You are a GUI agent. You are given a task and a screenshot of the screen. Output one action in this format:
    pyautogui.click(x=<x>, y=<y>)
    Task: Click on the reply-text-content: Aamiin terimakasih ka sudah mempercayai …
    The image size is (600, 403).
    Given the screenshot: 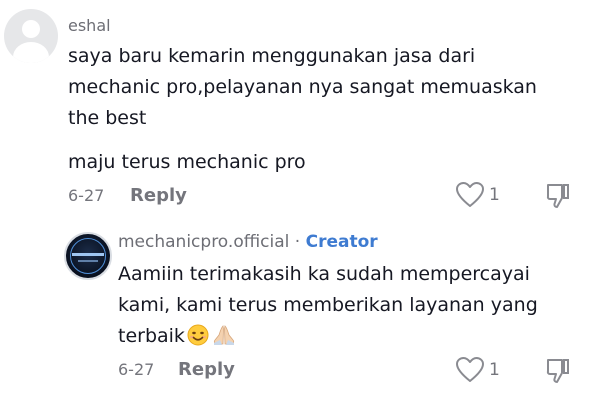 What is the action you would take?
    pyautogui.click(x=328, y=305)
    